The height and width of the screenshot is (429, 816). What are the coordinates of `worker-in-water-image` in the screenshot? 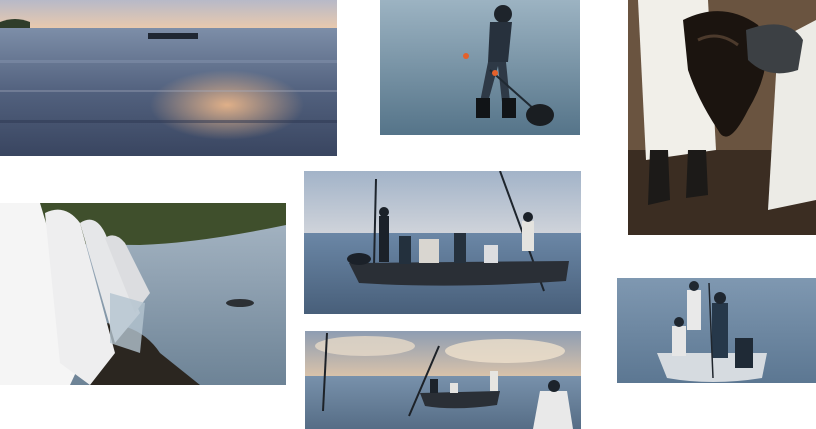 It's located at (480, 67).